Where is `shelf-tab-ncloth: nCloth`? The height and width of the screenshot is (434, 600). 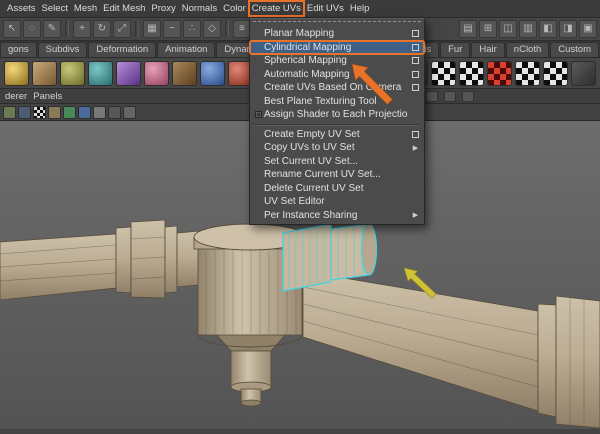 shelf-tab-ncloth: nCloth is located at coordinates (527, 49).